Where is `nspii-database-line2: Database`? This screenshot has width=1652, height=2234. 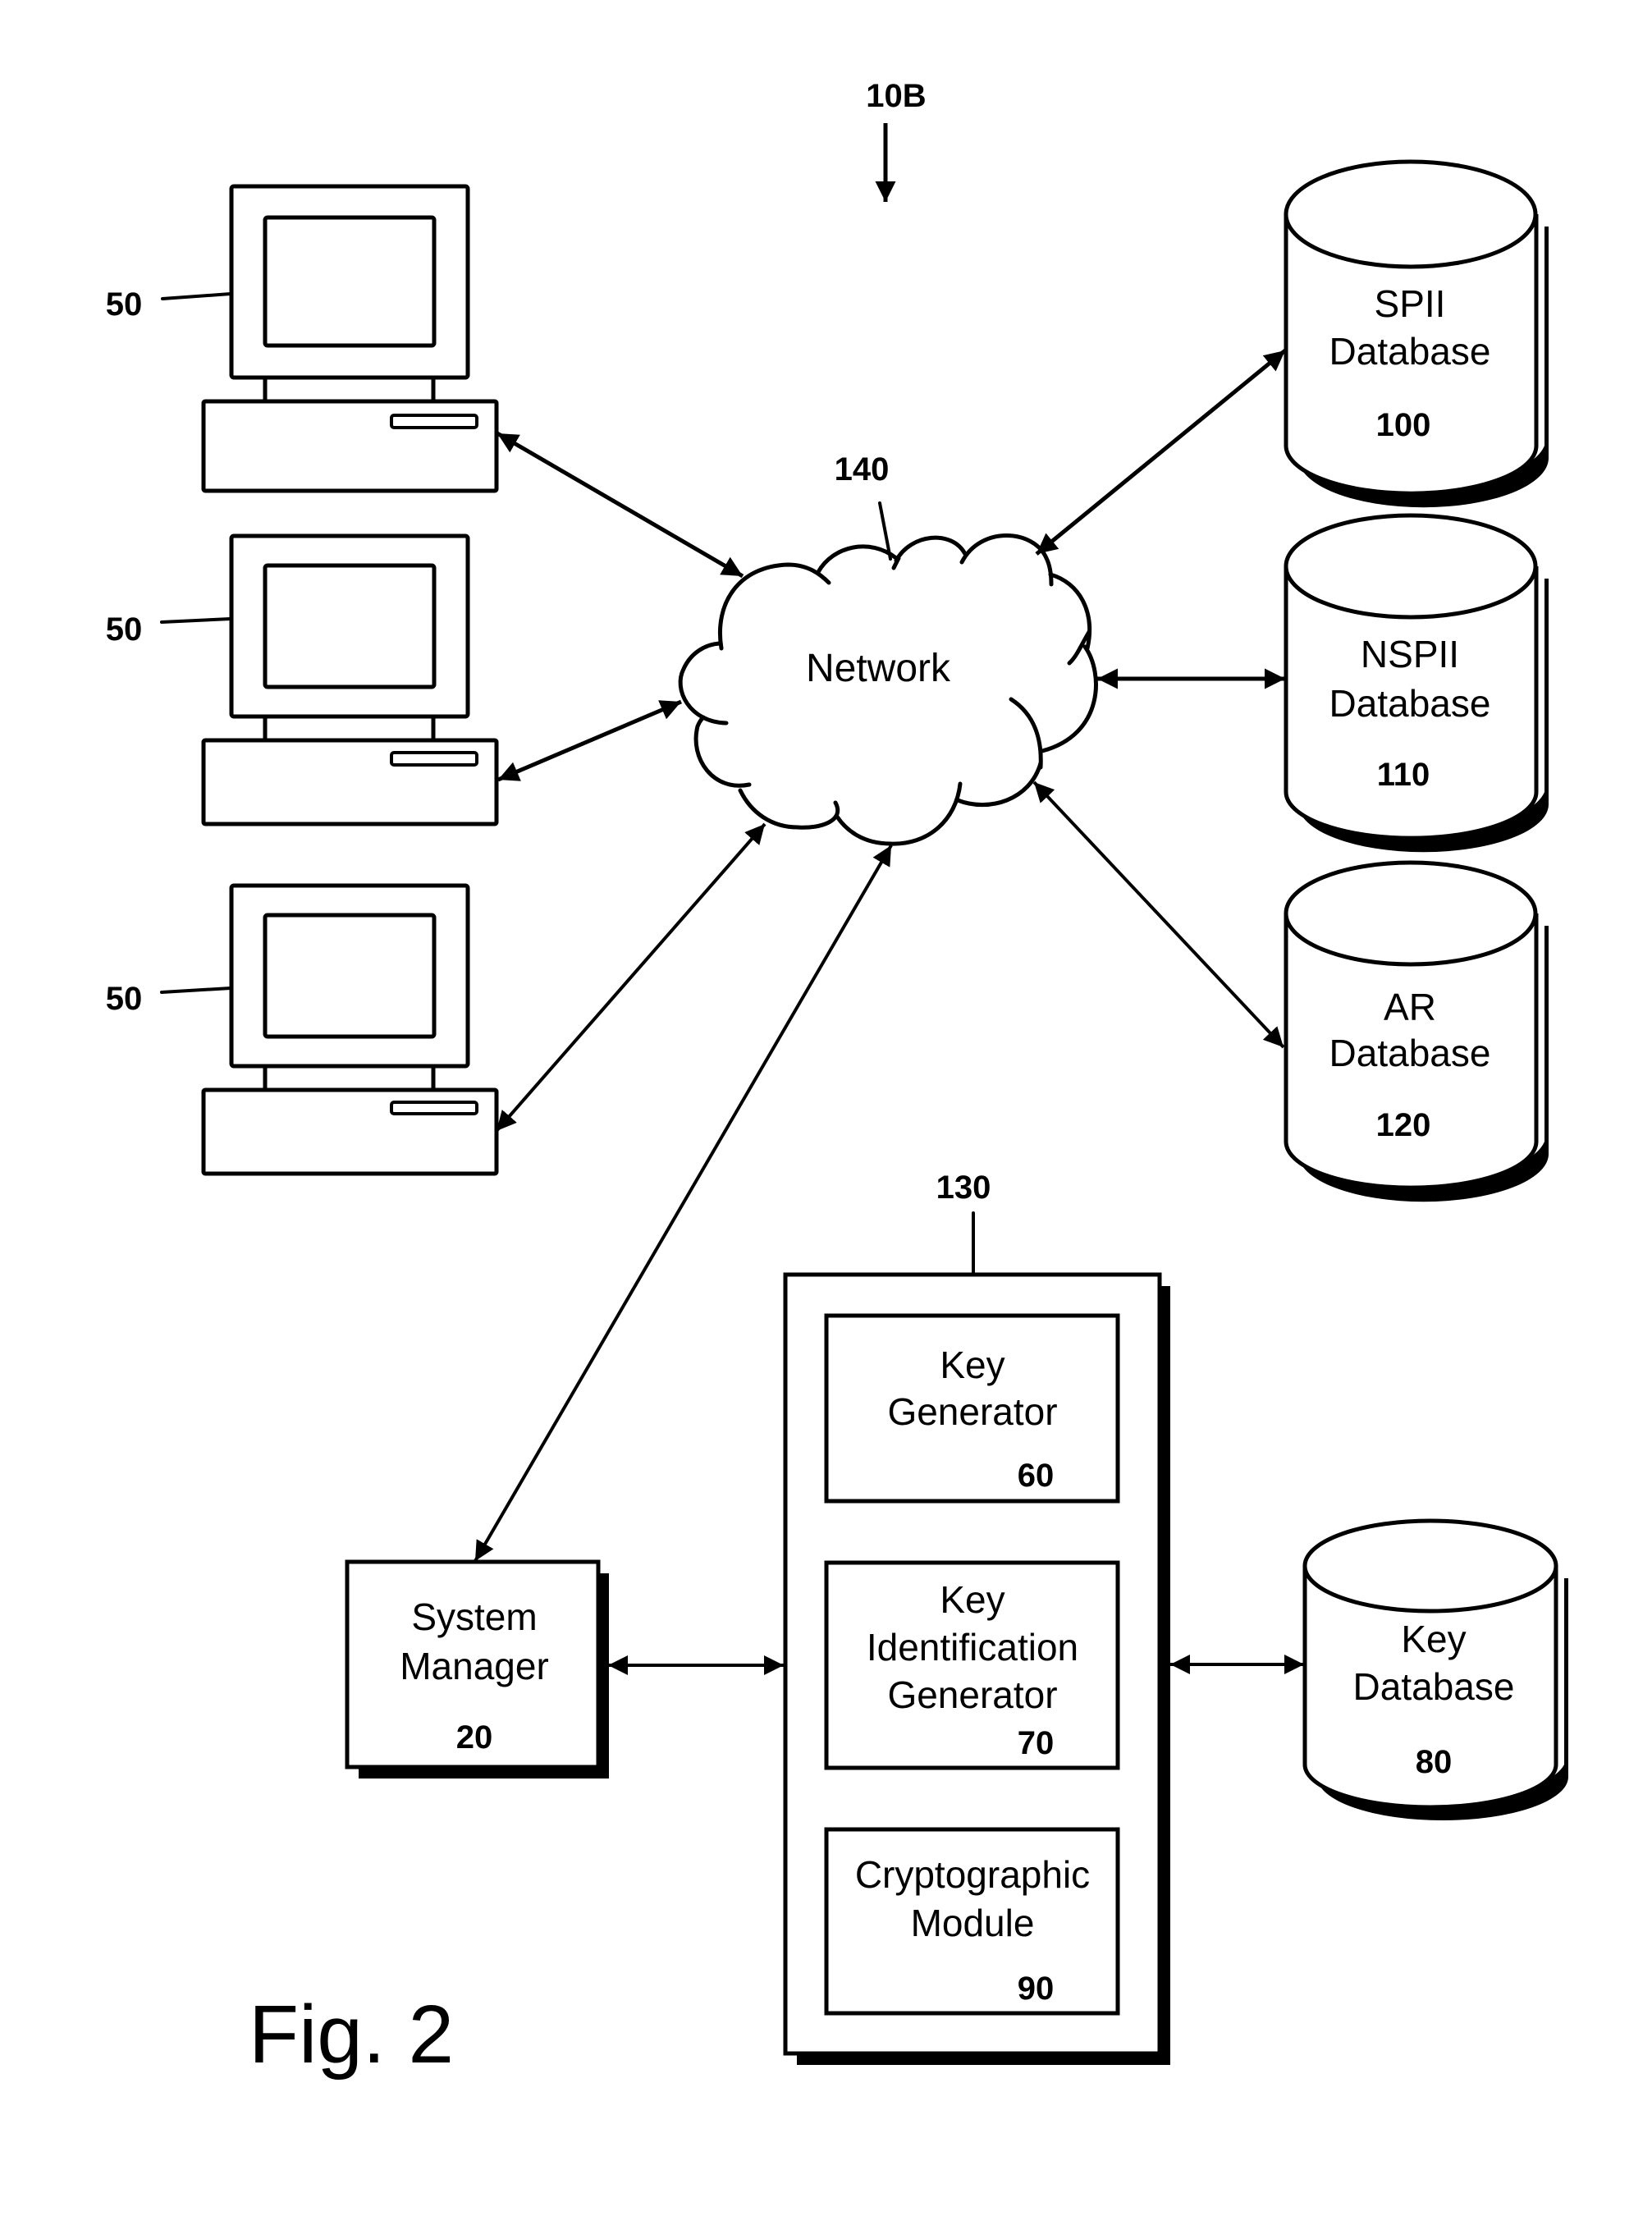
nspii-database-line2: Database is located at coordinates (1410, 703).